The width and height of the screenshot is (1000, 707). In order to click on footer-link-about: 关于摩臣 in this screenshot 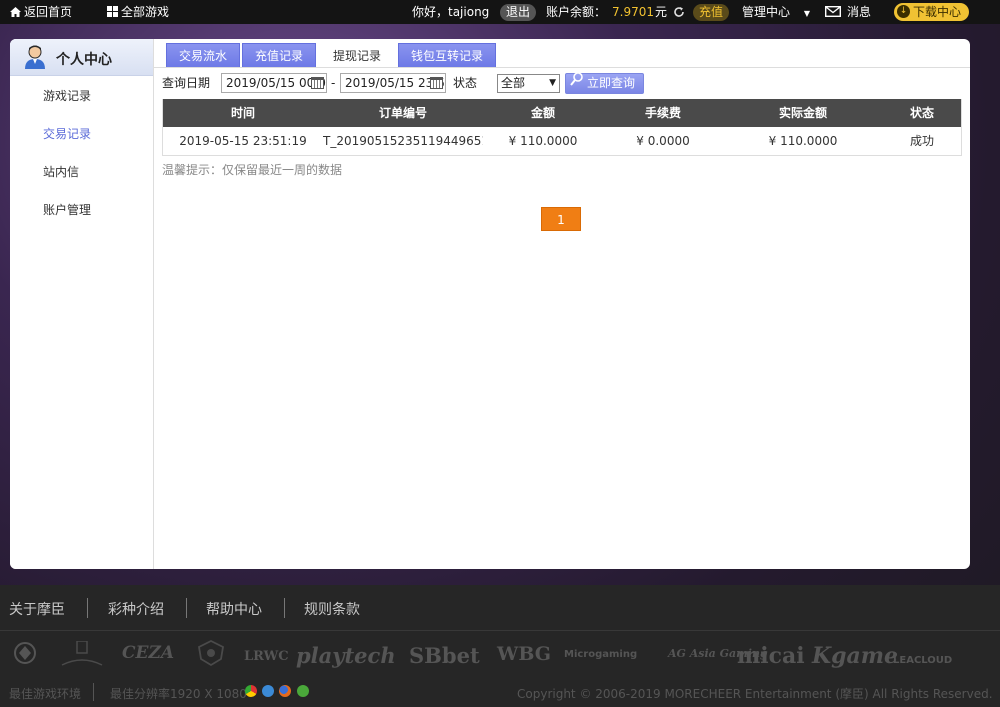, I will do `click(37, 609)`.